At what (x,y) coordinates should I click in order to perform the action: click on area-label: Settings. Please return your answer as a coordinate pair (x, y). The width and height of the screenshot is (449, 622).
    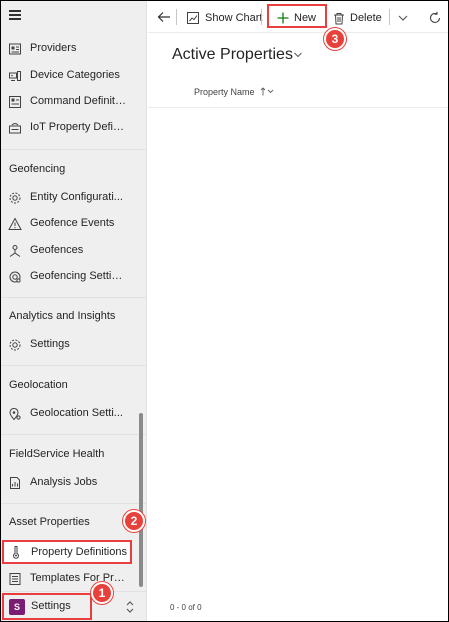
    Looking at the image, I should click on (51, 606).